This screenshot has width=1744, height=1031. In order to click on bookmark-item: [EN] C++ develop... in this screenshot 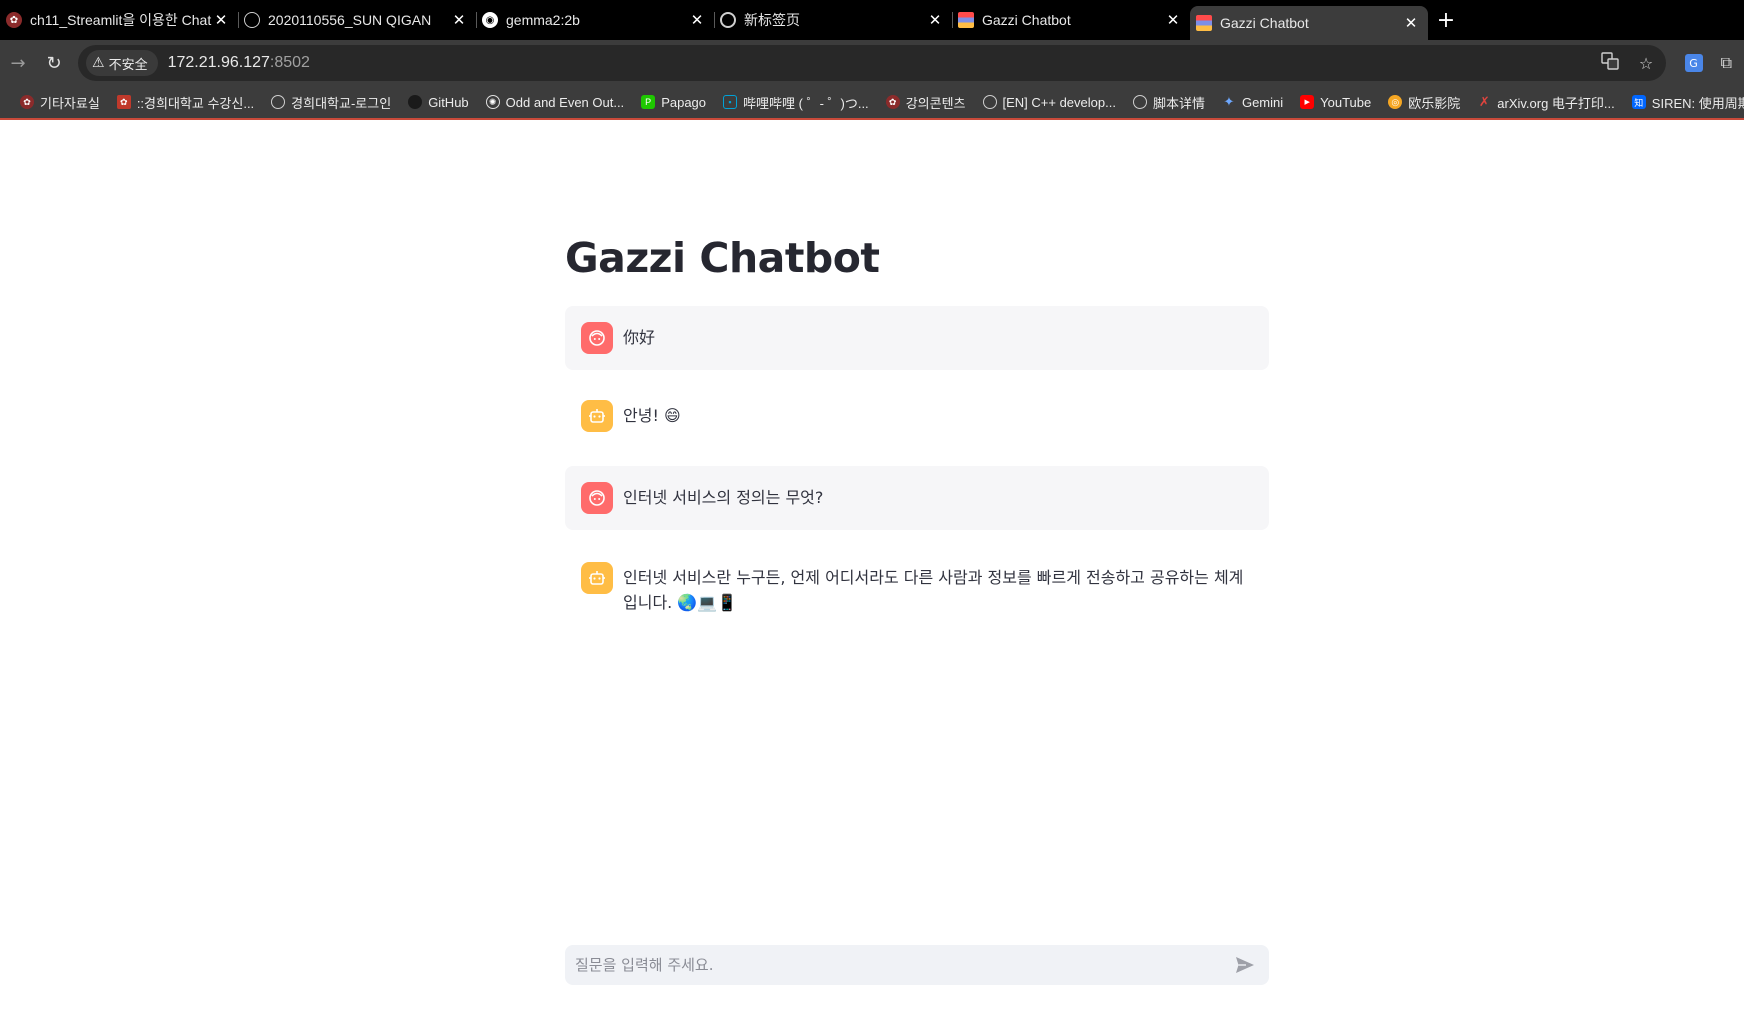, I will do `click(1049, 102)`.